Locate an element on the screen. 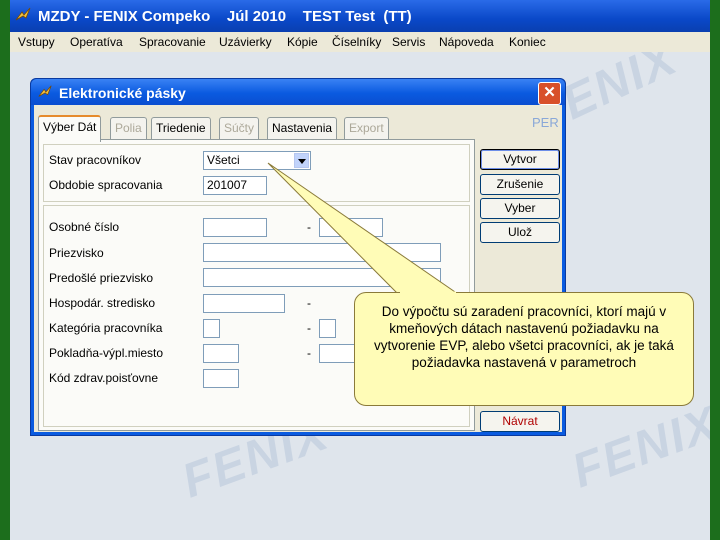 The image size is (720, 540). tab-vyber-dat: Výber Dát is located at coordinates (70, 128).